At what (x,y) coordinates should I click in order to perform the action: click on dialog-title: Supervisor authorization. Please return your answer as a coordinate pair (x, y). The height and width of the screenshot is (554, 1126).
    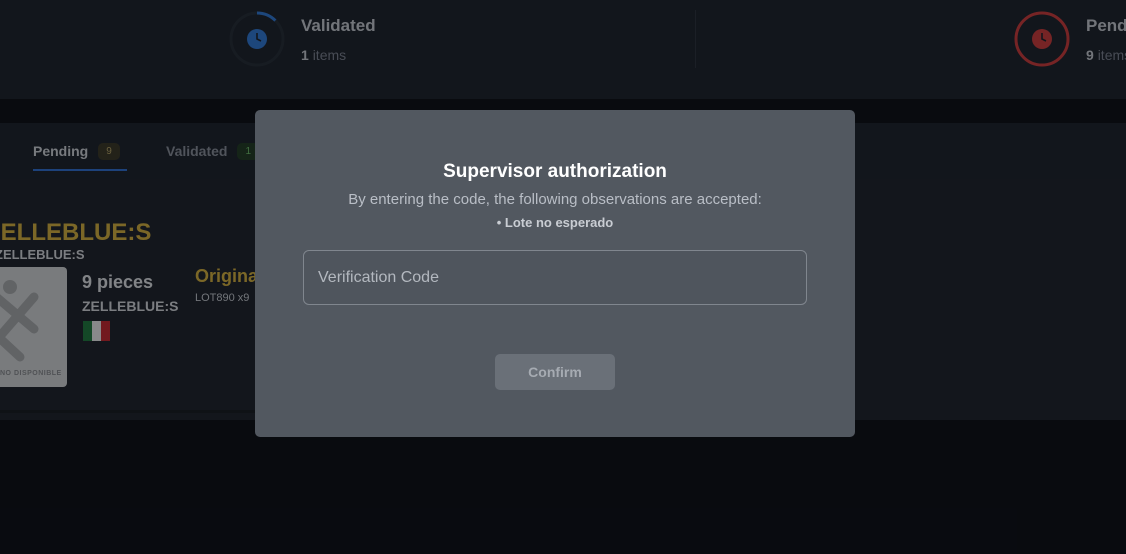
    Looking at the image, I should click on (555, 171).